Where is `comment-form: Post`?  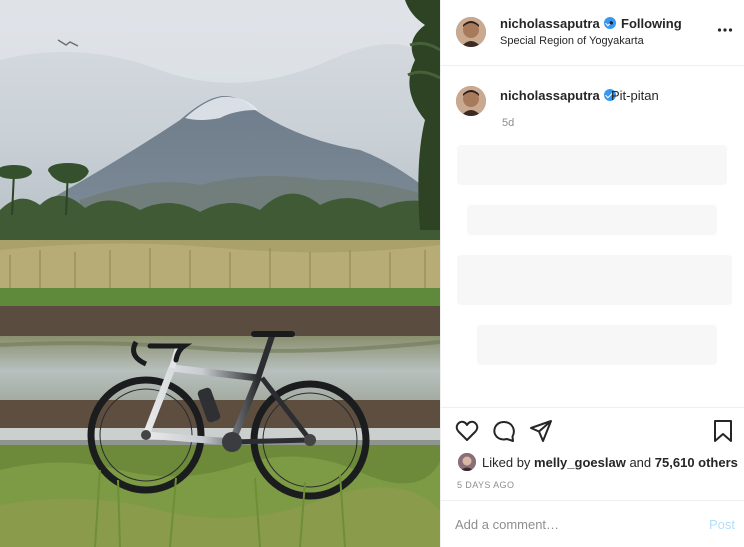
comment-form: Post is located at coordinates (592, 523).